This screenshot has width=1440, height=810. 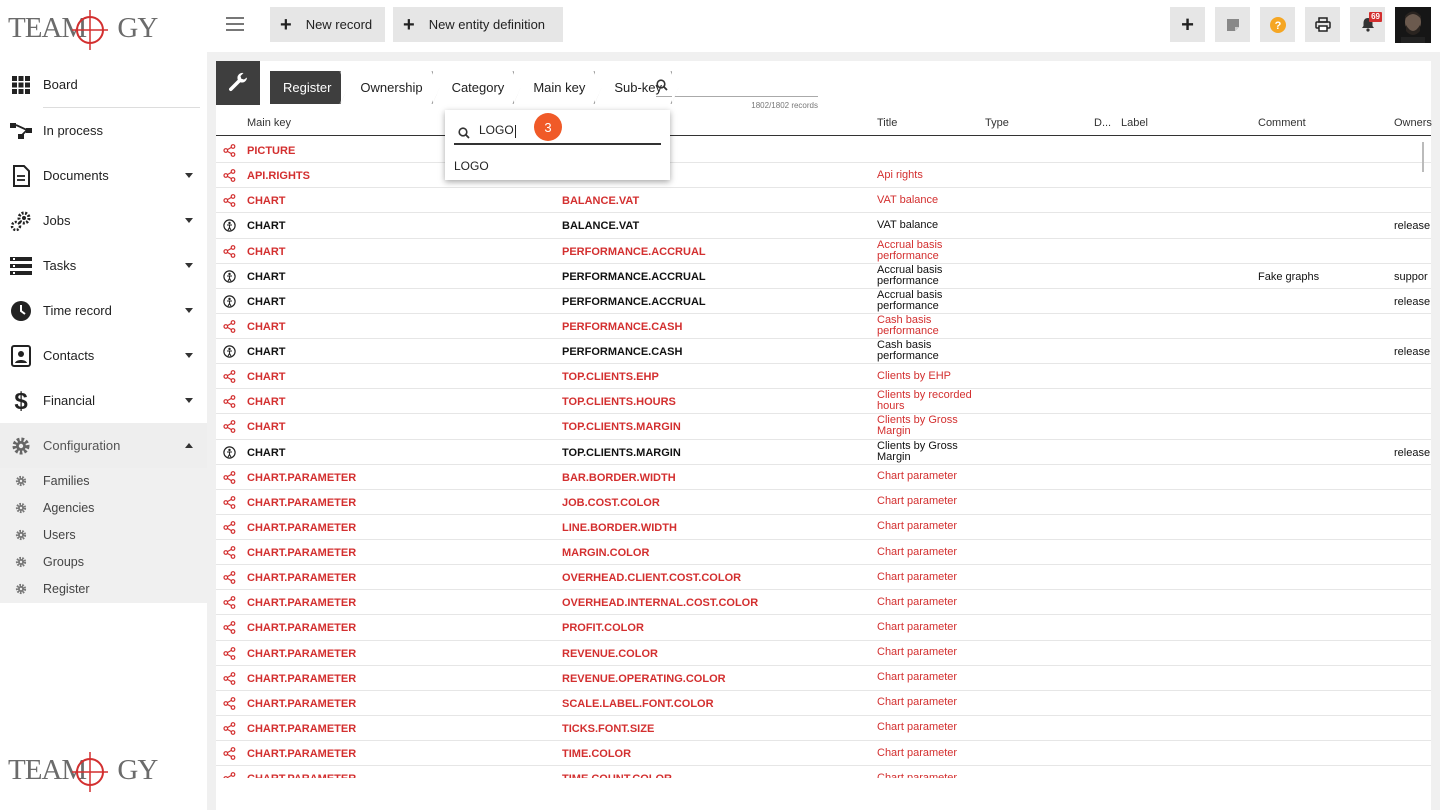 What do you see at coordinates (471, 166) in the screenshot?
I see `filter-option-logo: LOGO` at bounding box center [471, 166].